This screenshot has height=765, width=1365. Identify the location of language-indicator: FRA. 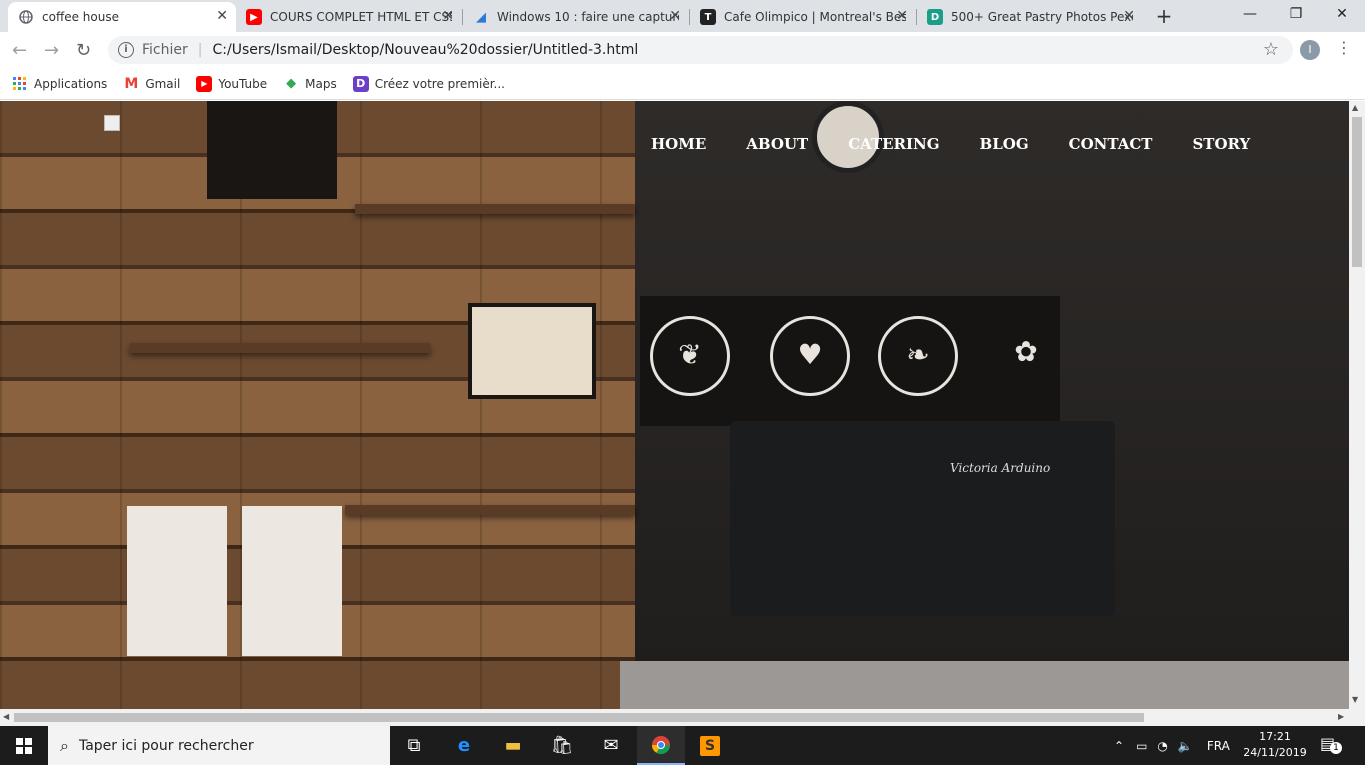
(1218, 746).